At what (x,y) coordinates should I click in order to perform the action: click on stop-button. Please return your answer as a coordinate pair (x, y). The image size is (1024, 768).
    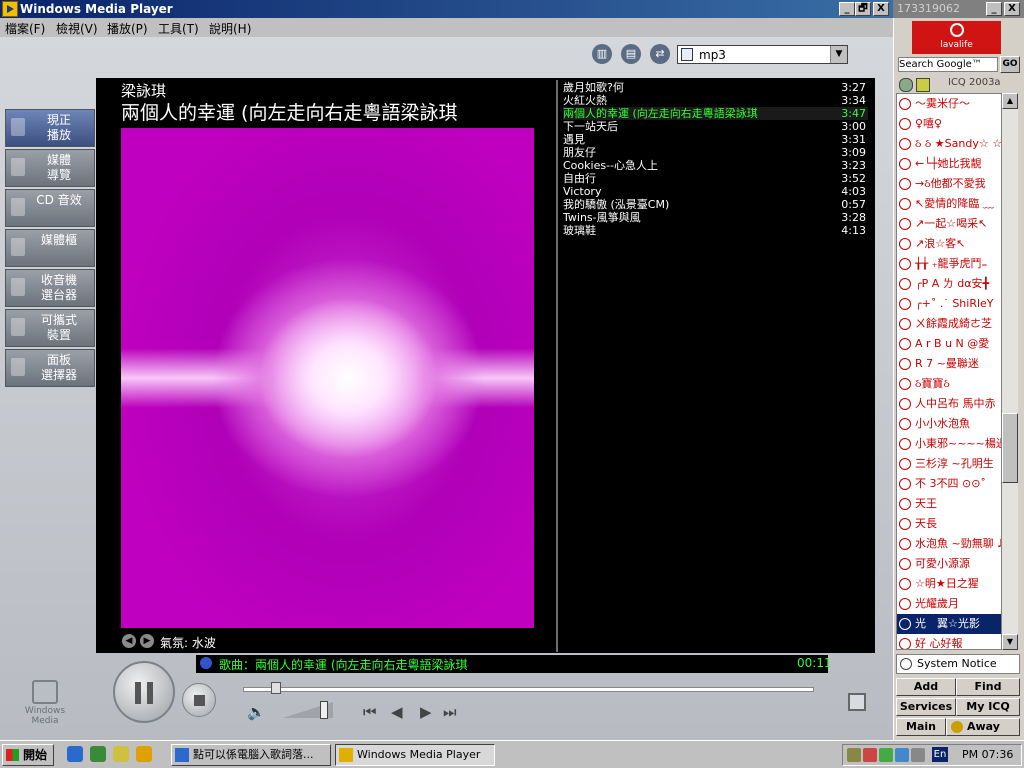
    Looking at the image, I should click on (199, 700).